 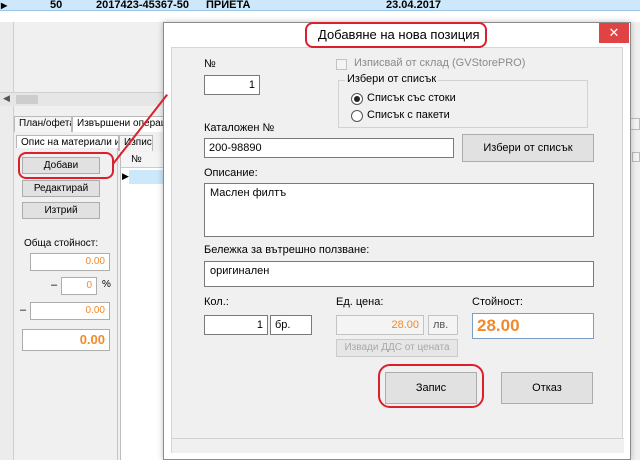 I want to click on close-button: ✕, so click(x=614, y=33).